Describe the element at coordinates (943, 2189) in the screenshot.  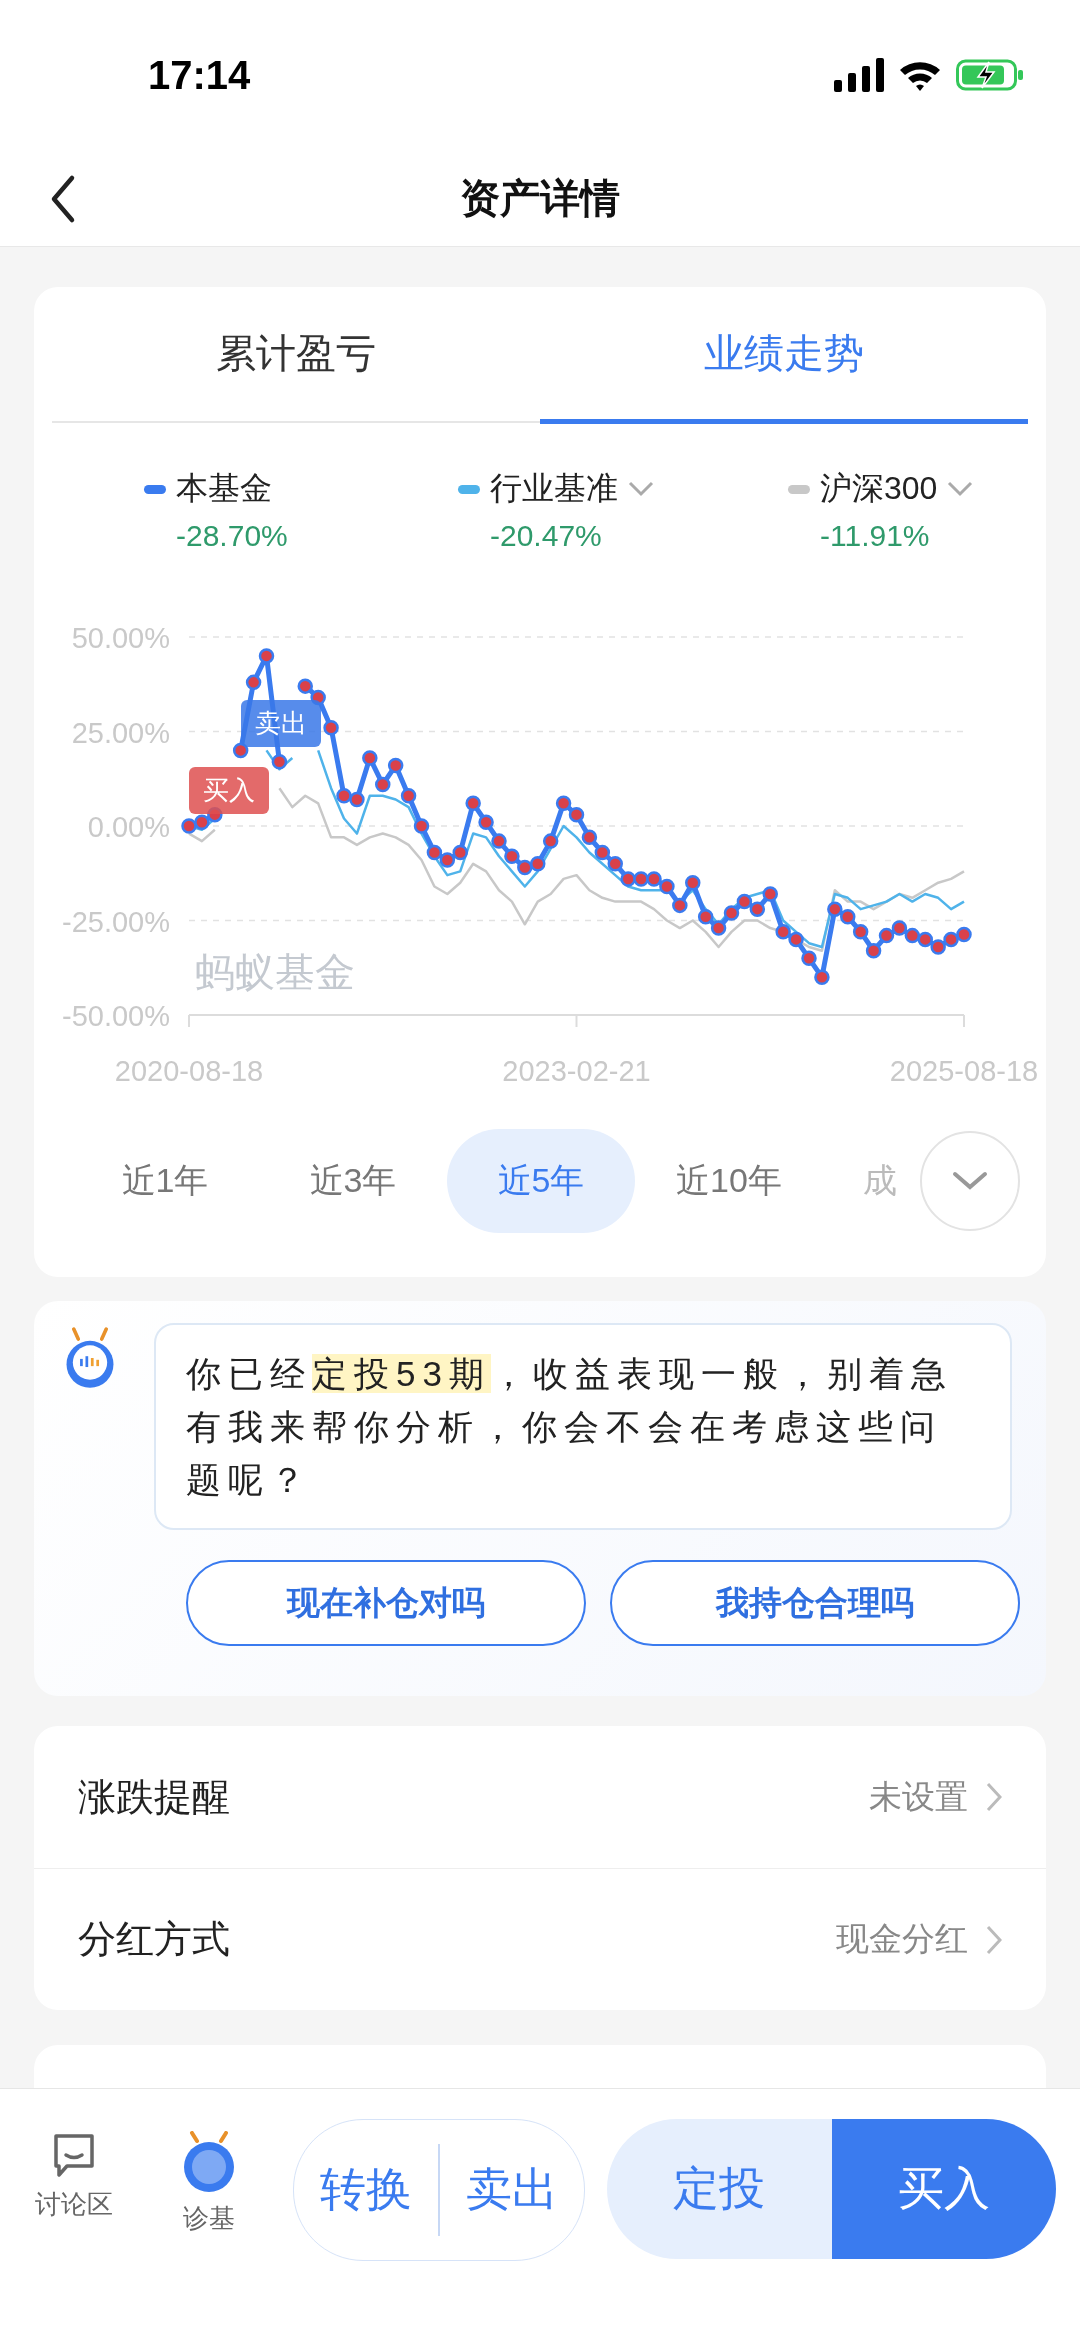
I see `buy-button: 买入` at that location.